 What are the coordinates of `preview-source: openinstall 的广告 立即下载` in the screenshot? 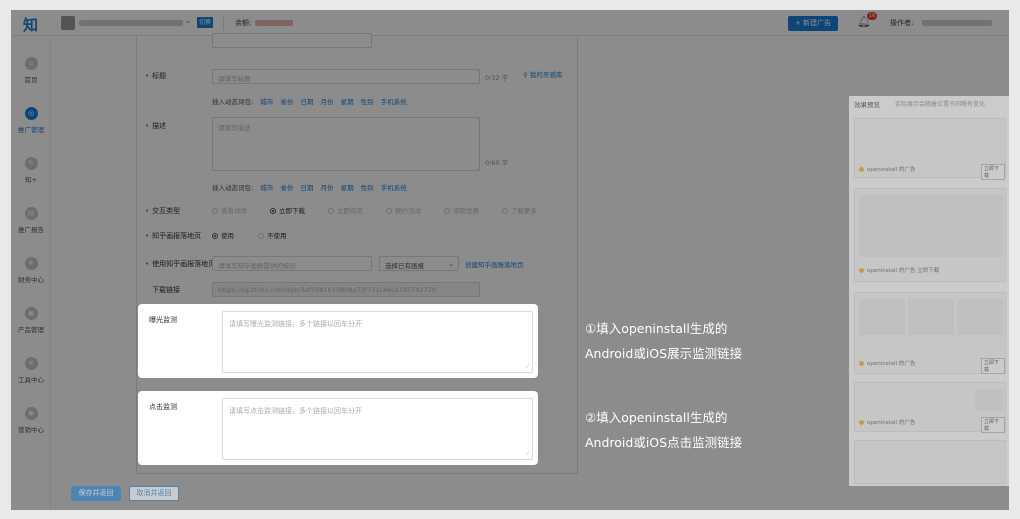 It's located at (899, 270).